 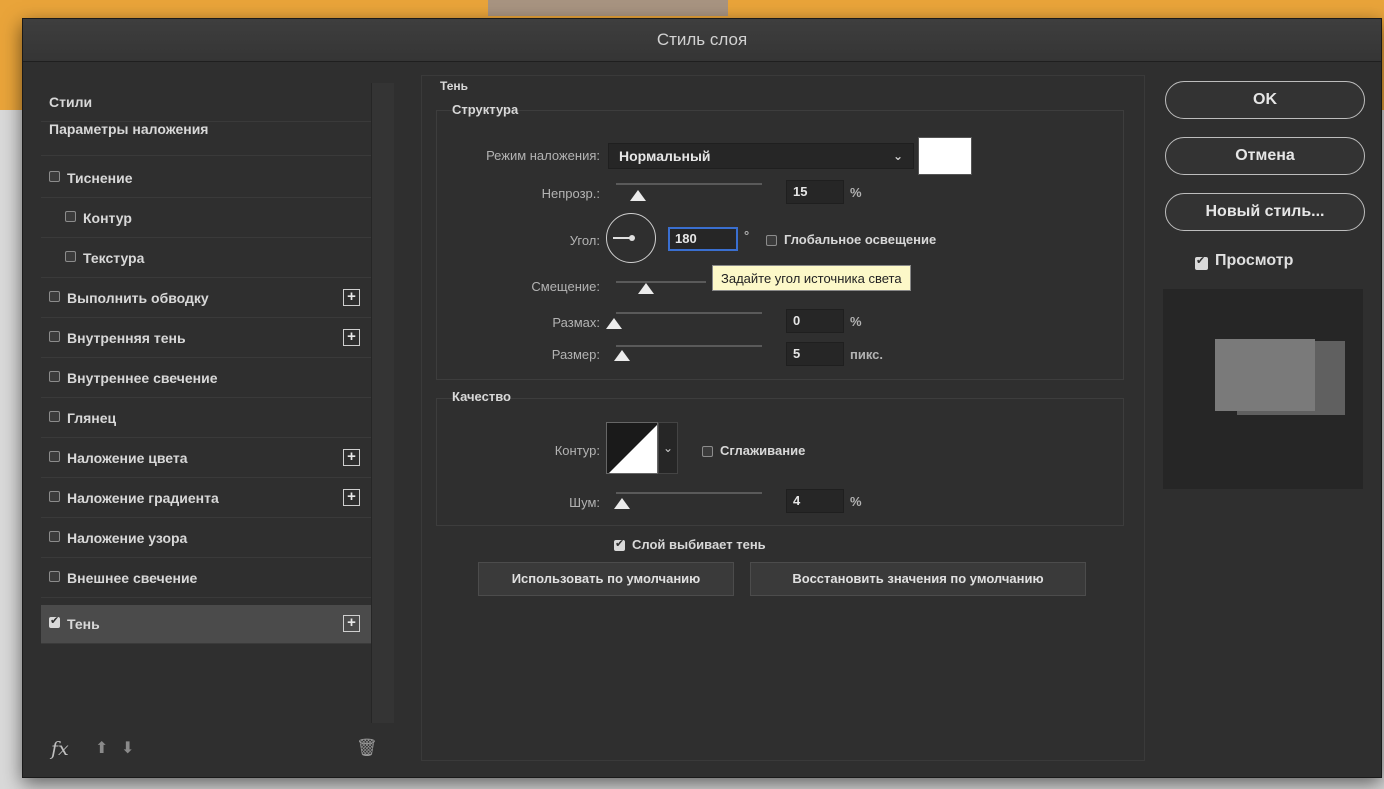 I want to click on opacity-slider-track, so click(x=689, y=184).